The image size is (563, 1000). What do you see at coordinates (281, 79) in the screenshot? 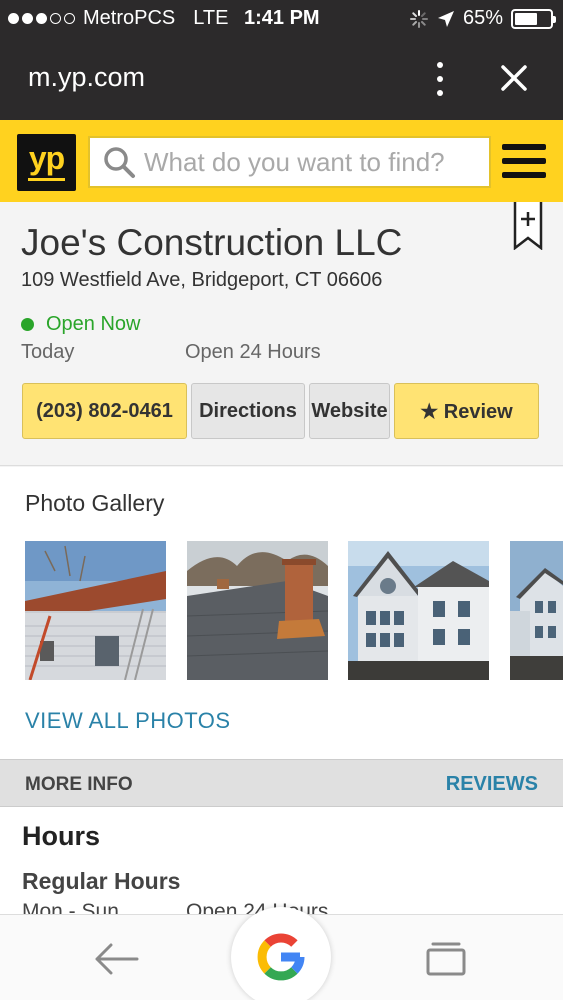
I see `browser-bar: m.yp.com` at bounding box center [281, 79].